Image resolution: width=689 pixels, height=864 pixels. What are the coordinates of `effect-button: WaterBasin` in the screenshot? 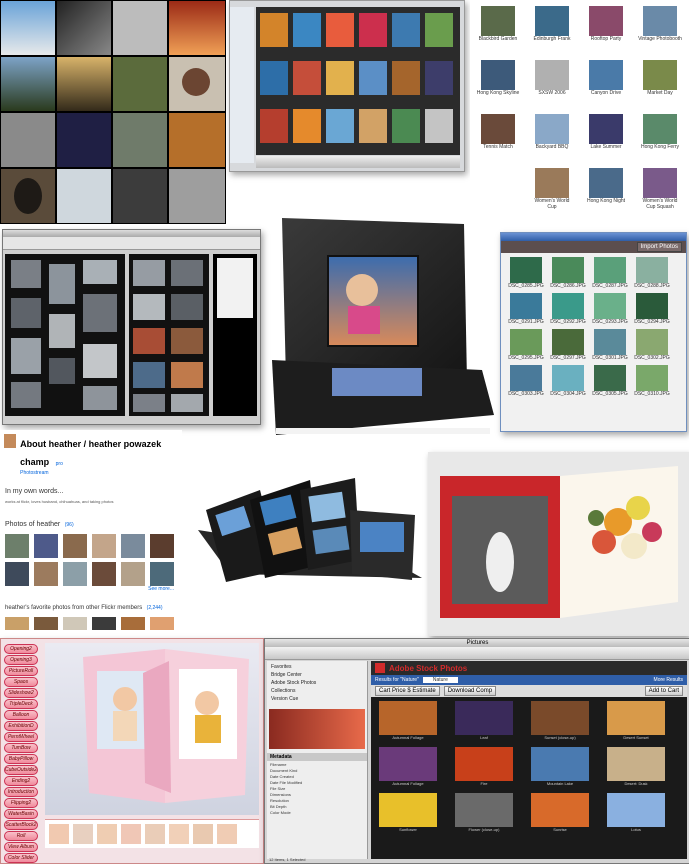 It's located at (21, 814).